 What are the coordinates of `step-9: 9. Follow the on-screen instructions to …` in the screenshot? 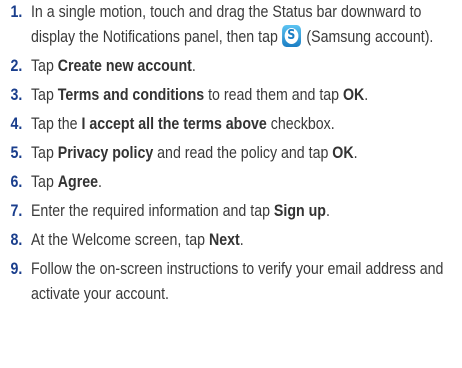 It's located at (230, 282).